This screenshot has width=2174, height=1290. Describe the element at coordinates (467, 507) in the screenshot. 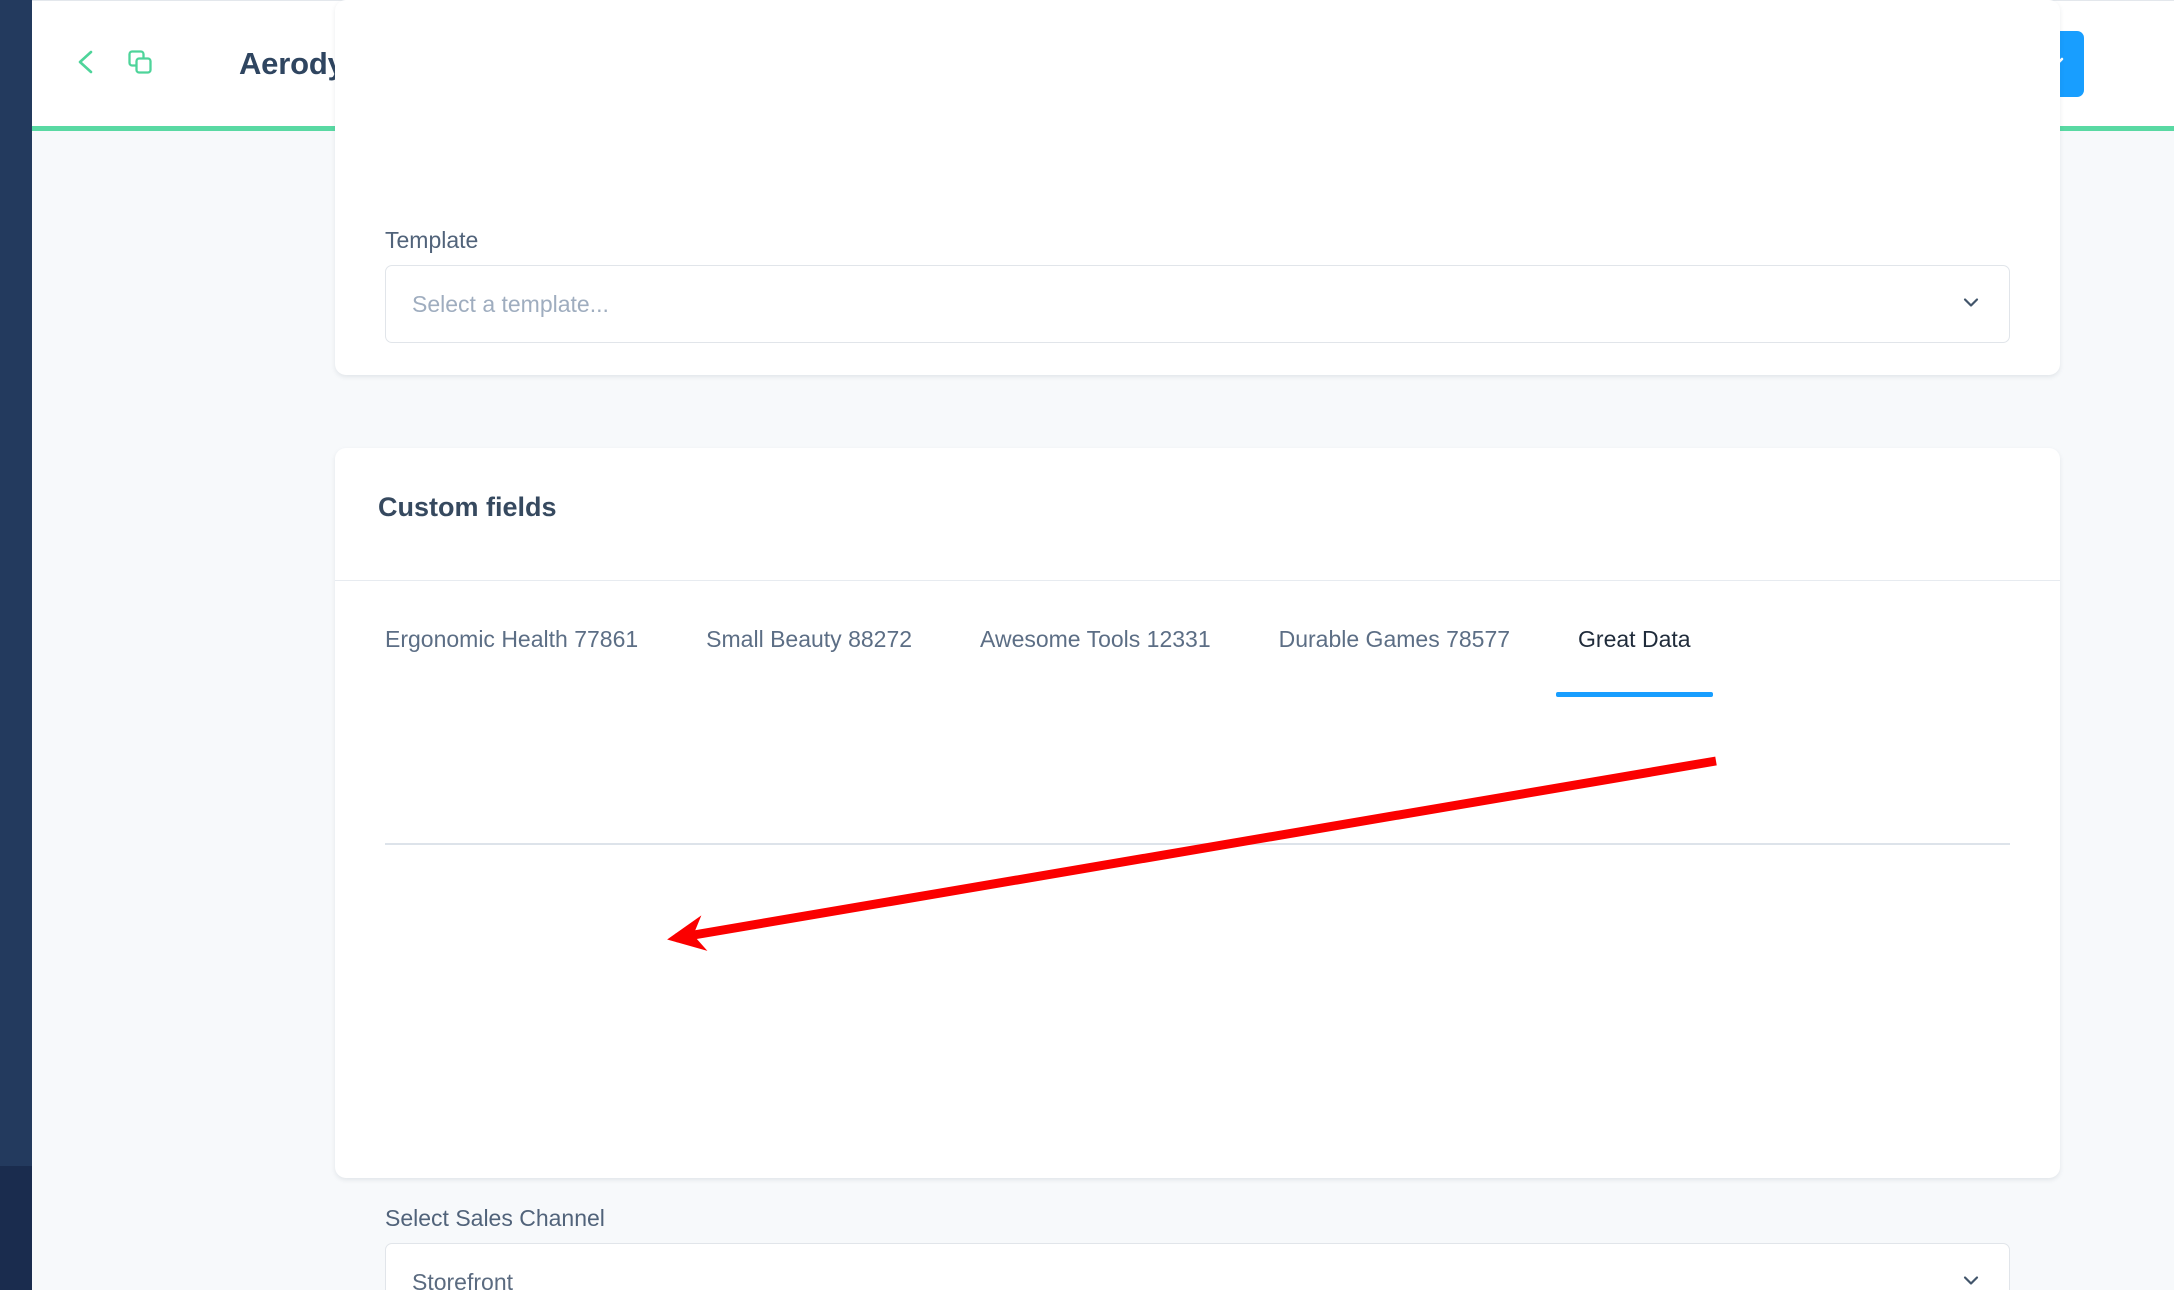

I see `custom-fields-title: Custom fields` at that location.